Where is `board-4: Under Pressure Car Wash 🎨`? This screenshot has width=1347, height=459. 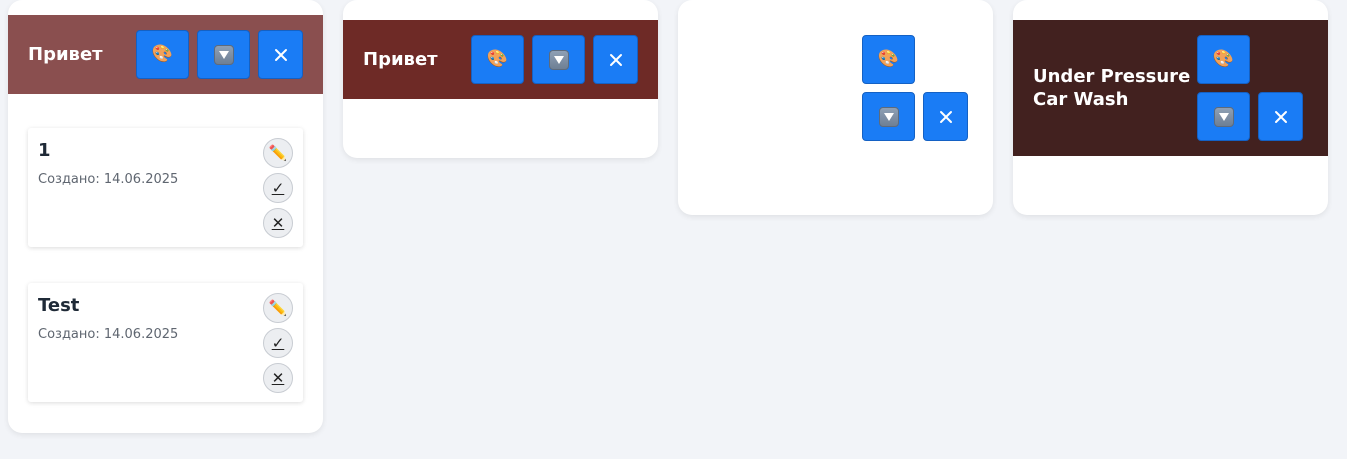 board-4: Under Pressure Car Wash 🎨 is located at coordinates (1170, 107).